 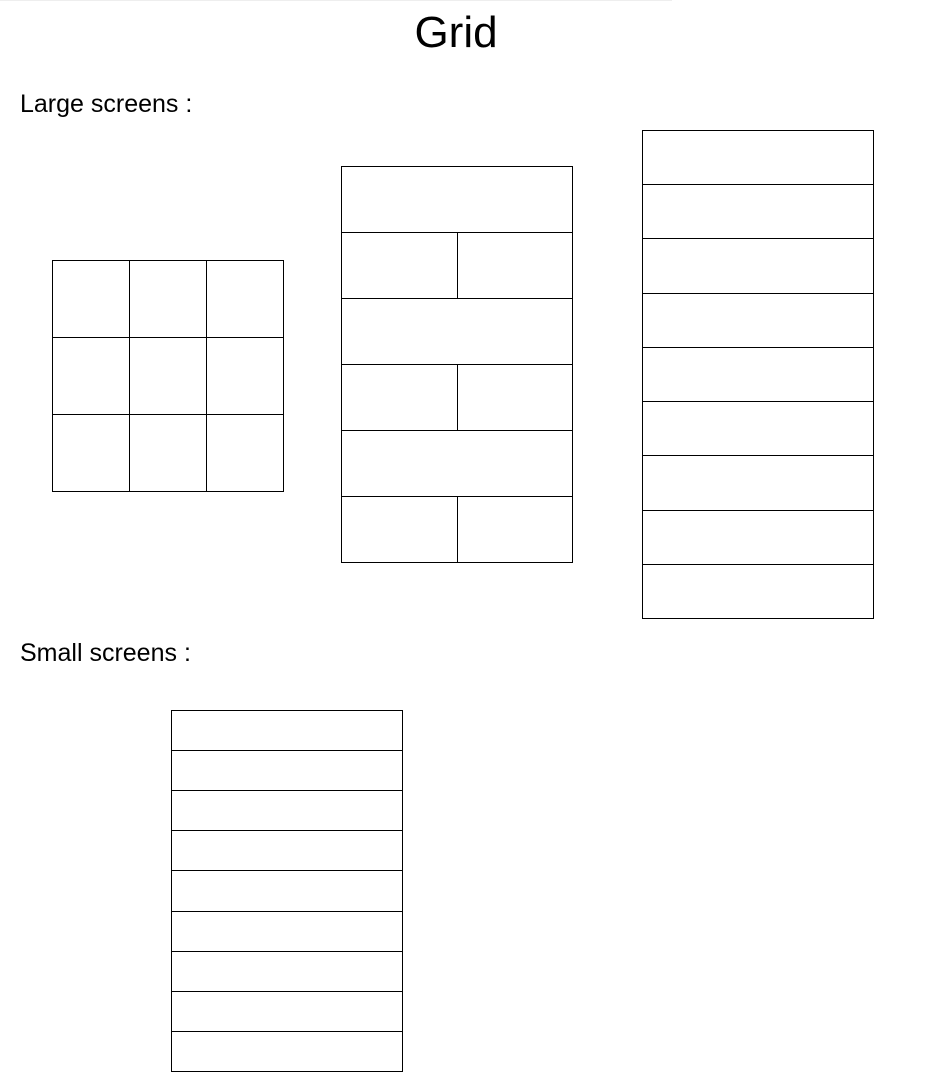 I want to click on large-grid-alternating, so click(x=457, y=364).